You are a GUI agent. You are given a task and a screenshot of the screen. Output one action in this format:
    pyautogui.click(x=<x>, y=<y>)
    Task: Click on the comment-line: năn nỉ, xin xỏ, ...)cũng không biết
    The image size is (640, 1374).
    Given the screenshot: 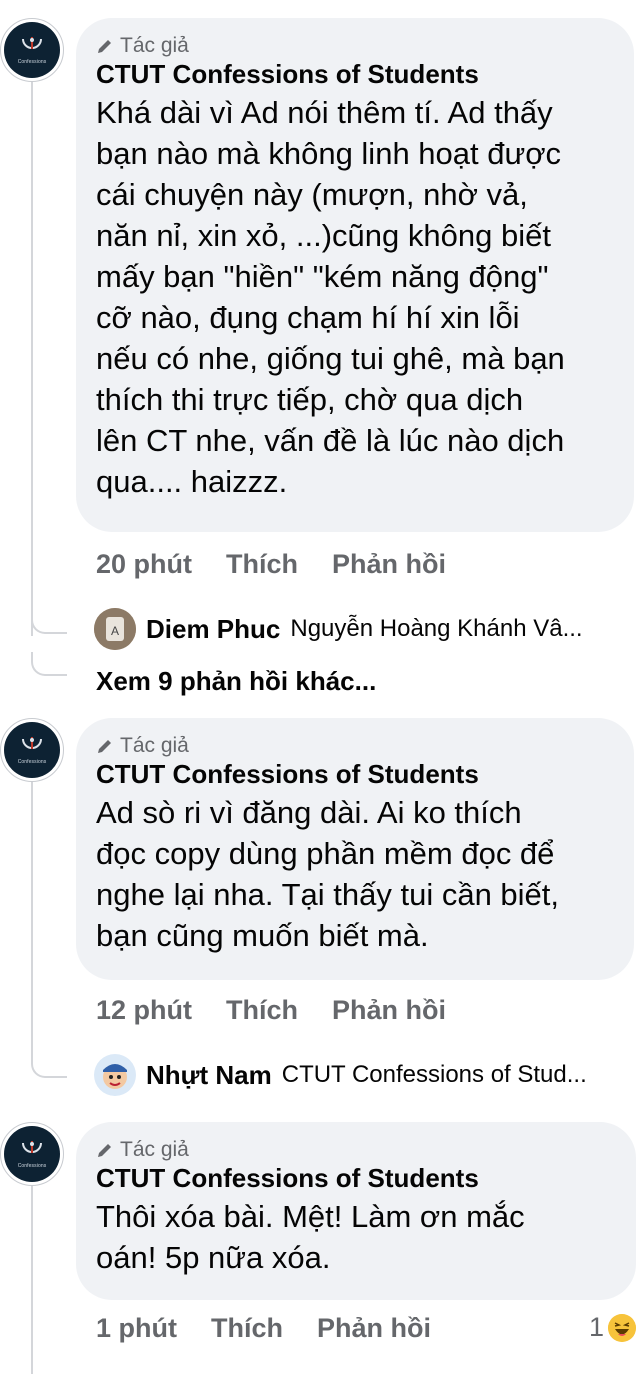 What is the action you would take?
    pyautogui.click(x=323, y=235)
    